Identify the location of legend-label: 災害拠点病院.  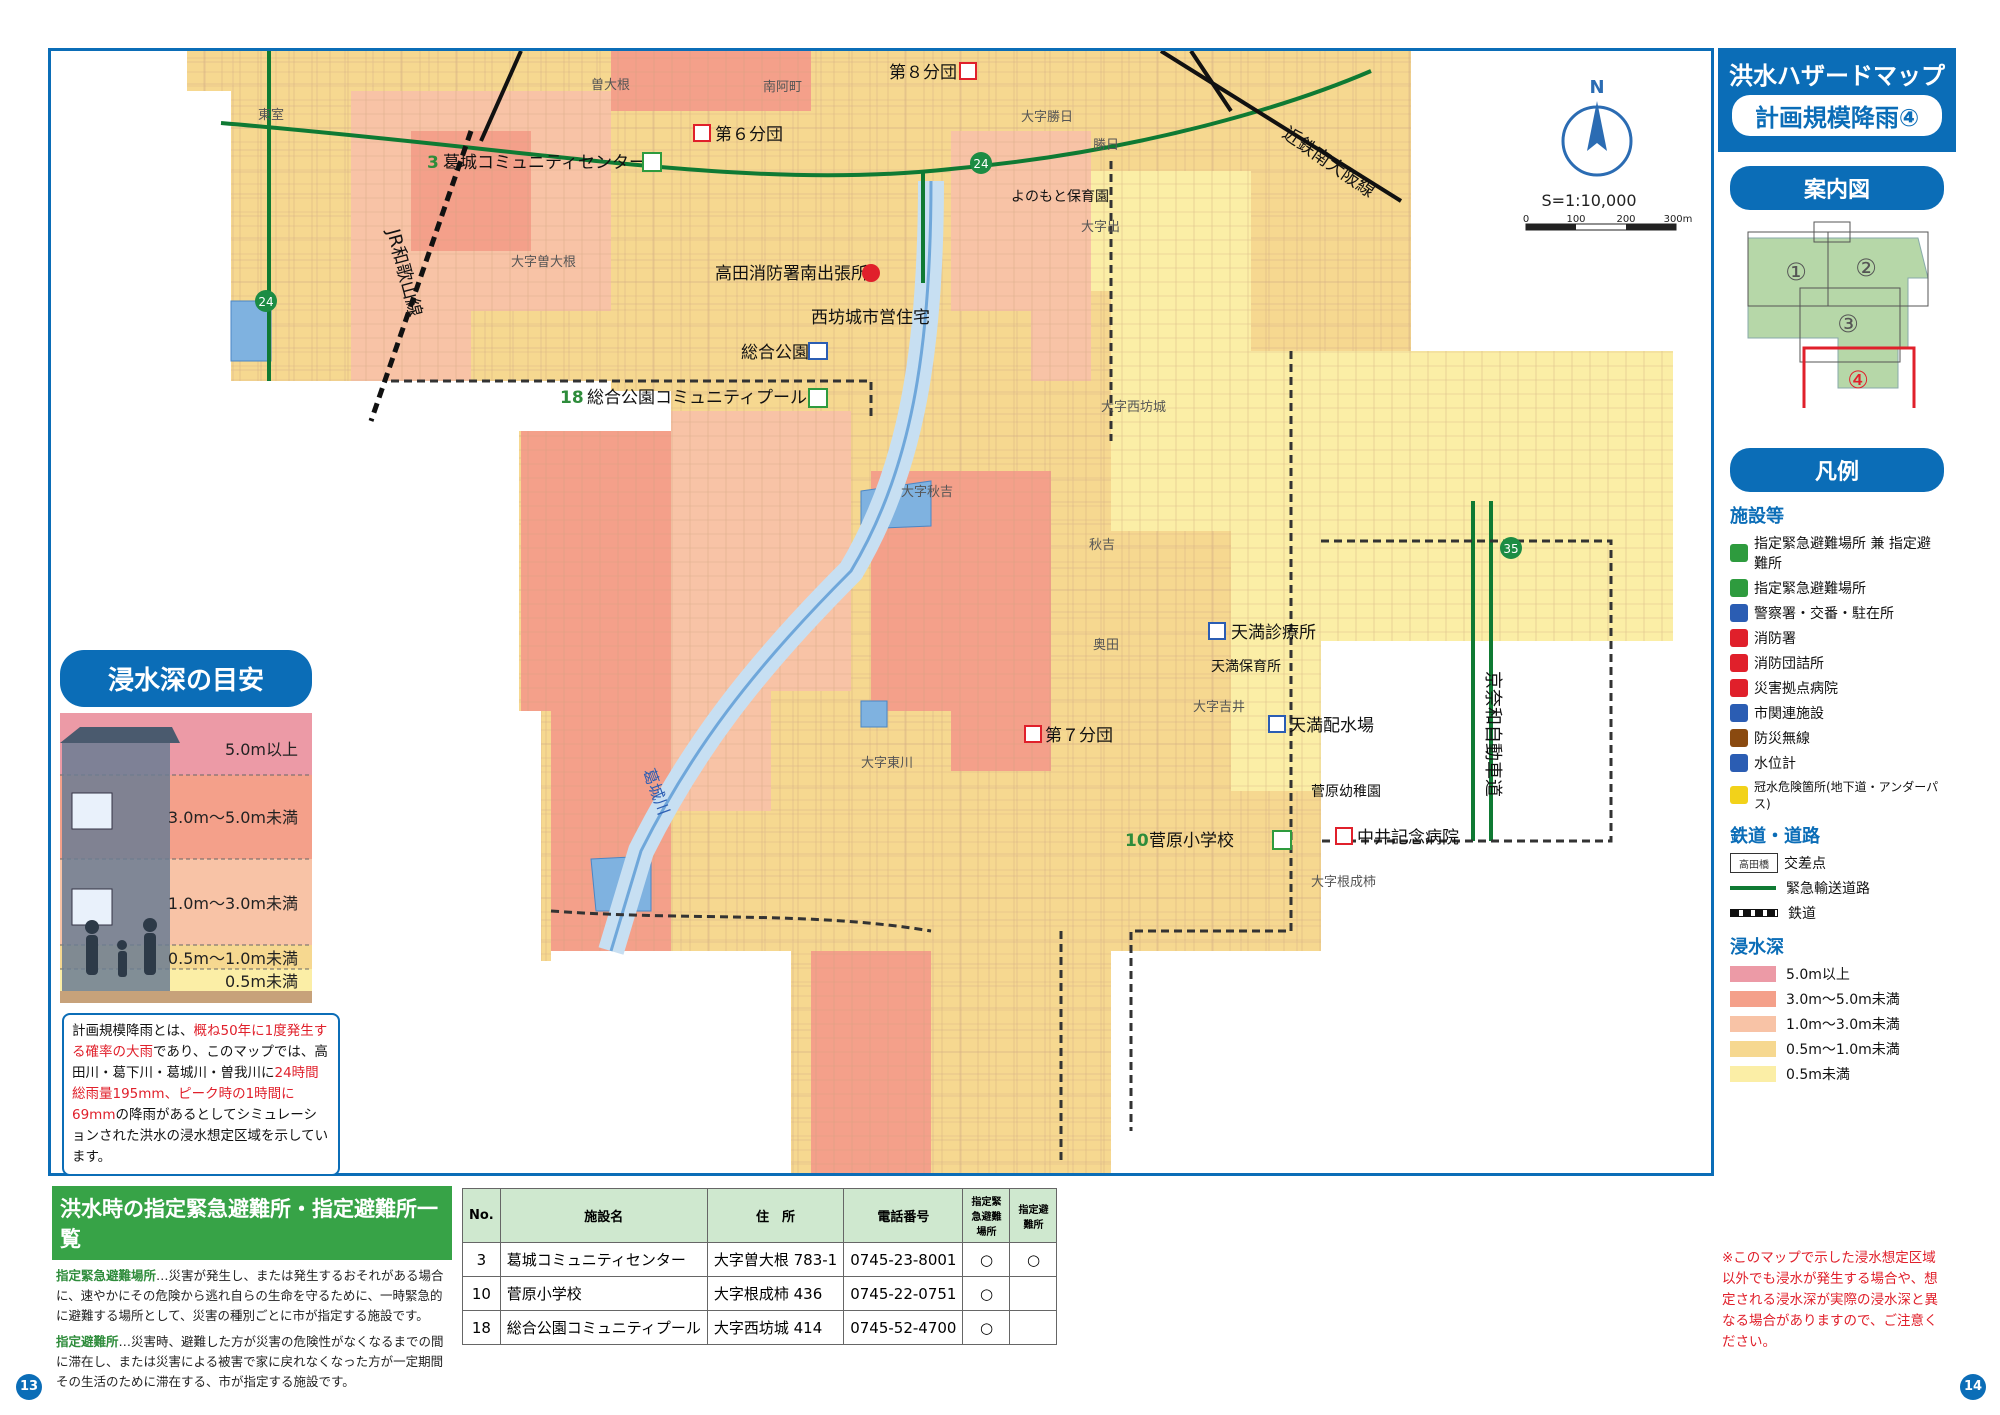
(1796, 689).